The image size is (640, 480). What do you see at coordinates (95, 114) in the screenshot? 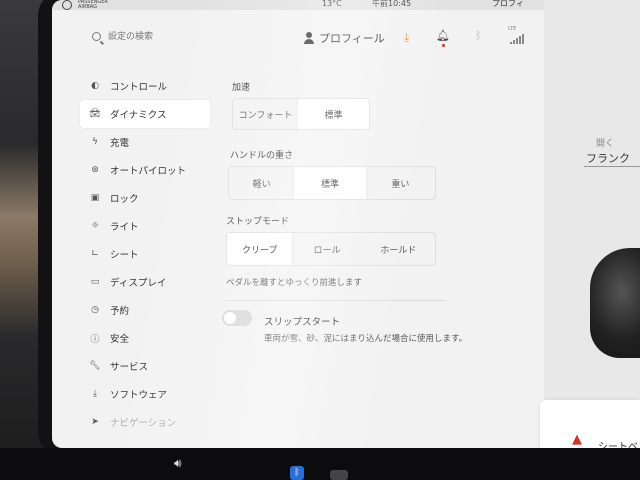
I see `car-icon: 🚘︎` at bounding box center [95, 114].